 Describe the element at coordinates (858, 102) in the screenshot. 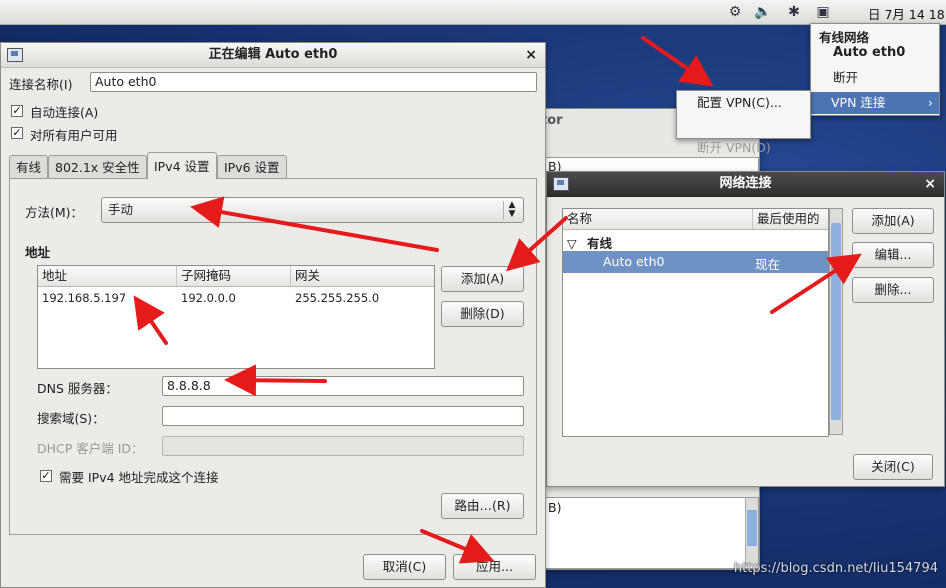

I see `menu-item-vpn-label: VPN 连接` at that location.